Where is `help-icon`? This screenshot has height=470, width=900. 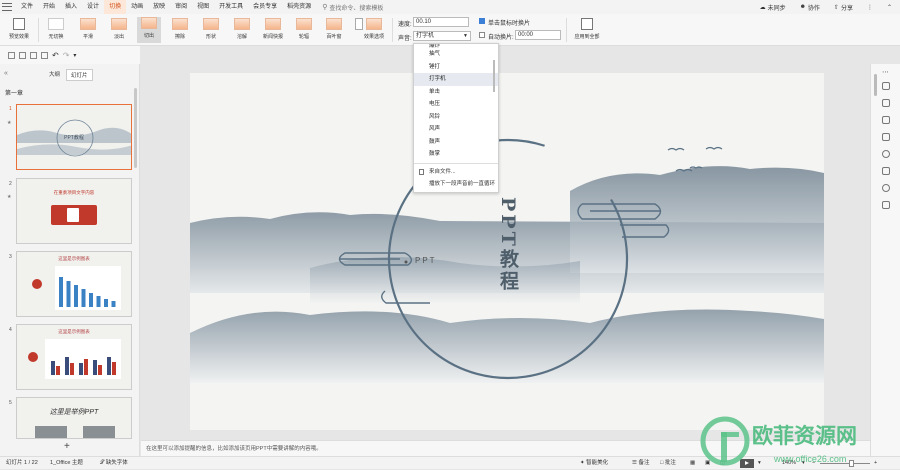
help-icon is located at coordinates (886, 154).